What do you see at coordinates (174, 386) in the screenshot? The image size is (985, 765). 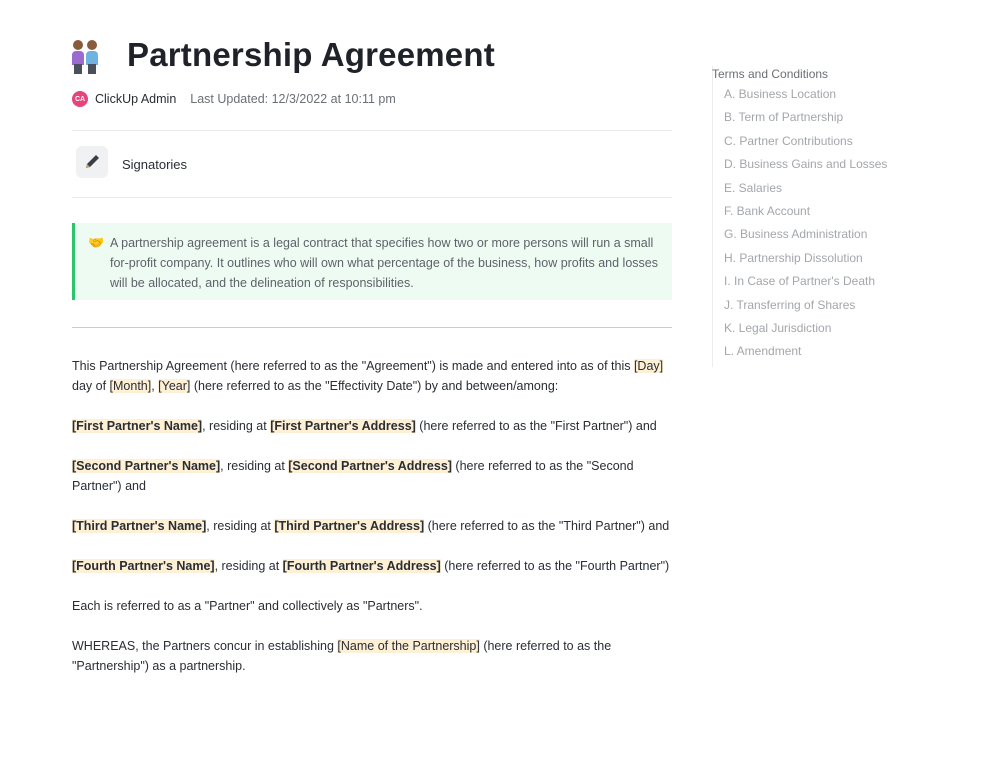 I see `year-placeholder: [Year]` at bounding box center [174, 386].